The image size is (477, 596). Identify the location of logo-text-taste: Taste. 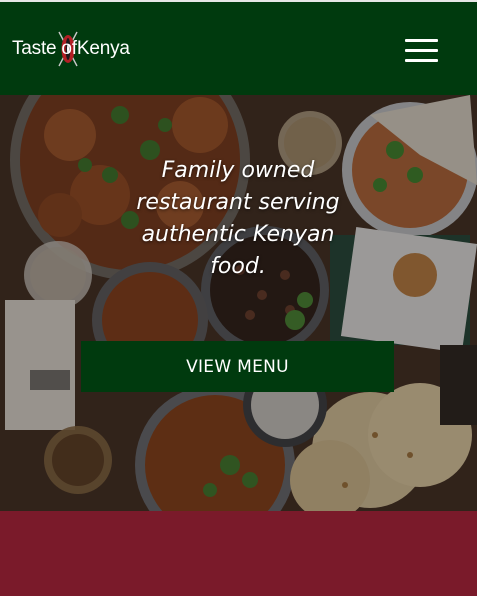
(34, 48).